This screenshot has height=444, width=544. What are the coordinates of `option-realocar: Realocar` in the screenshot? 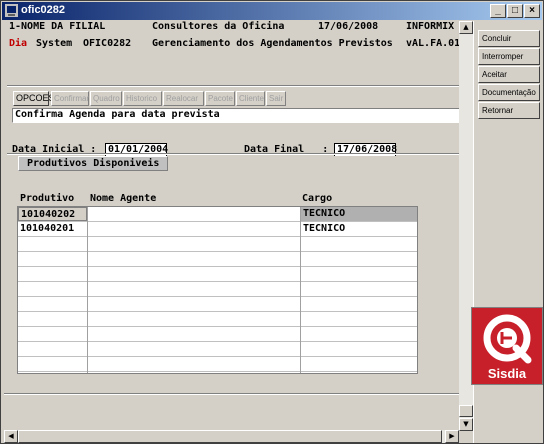 It's located at (183, 98).